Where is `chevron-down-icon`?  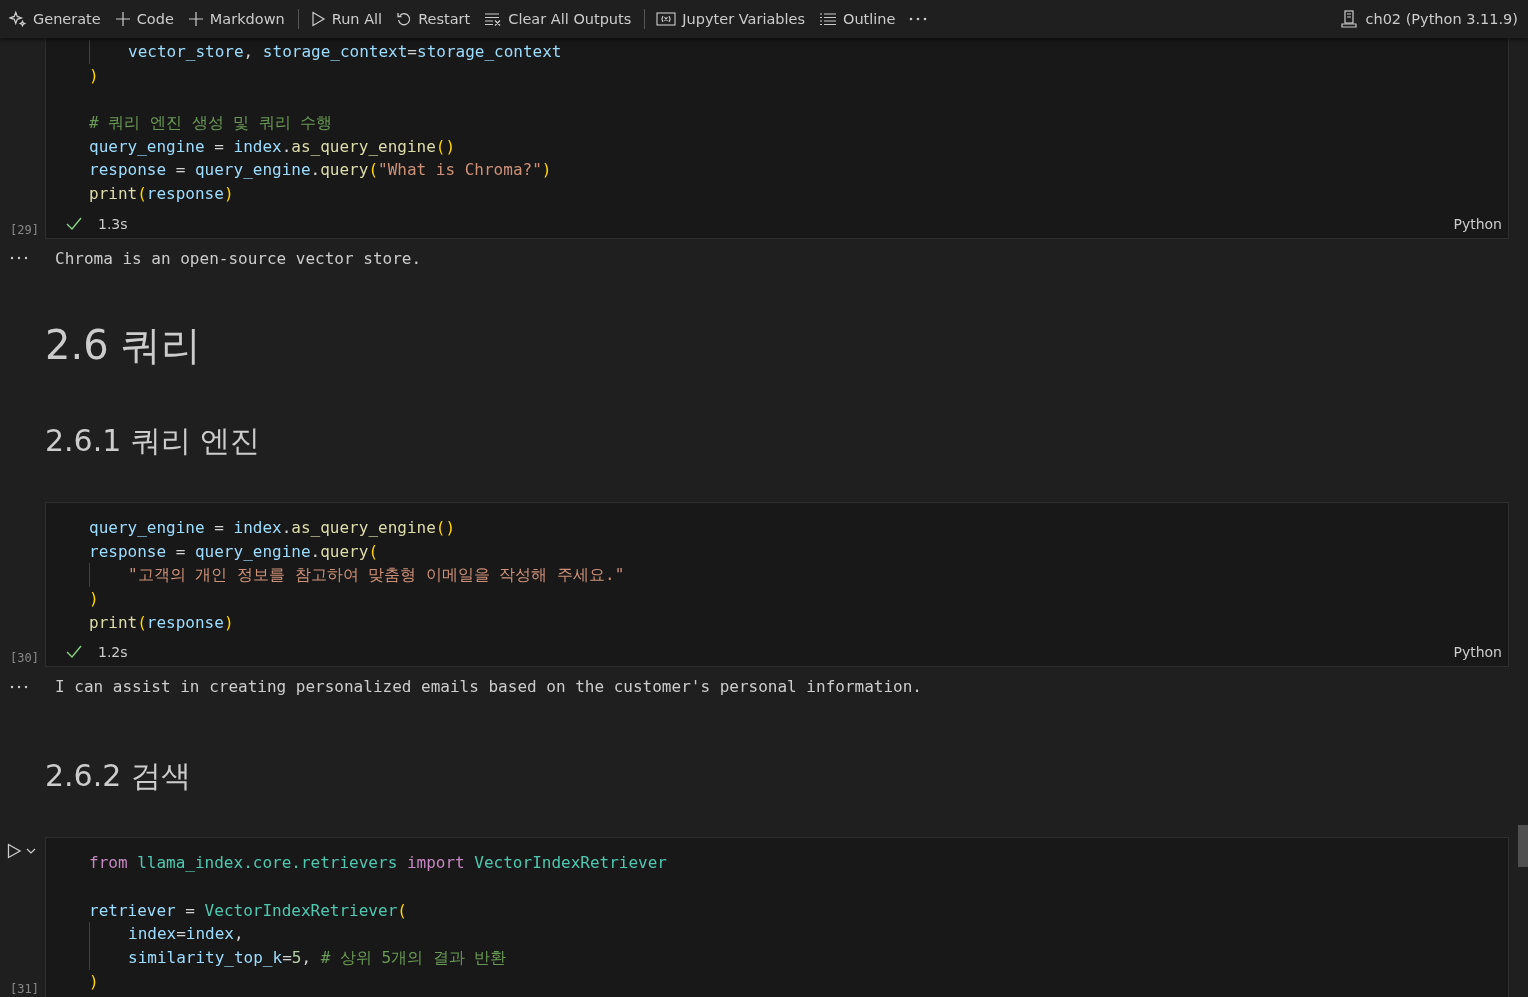 chevron-down-icon is located at coordinates (31, 851).